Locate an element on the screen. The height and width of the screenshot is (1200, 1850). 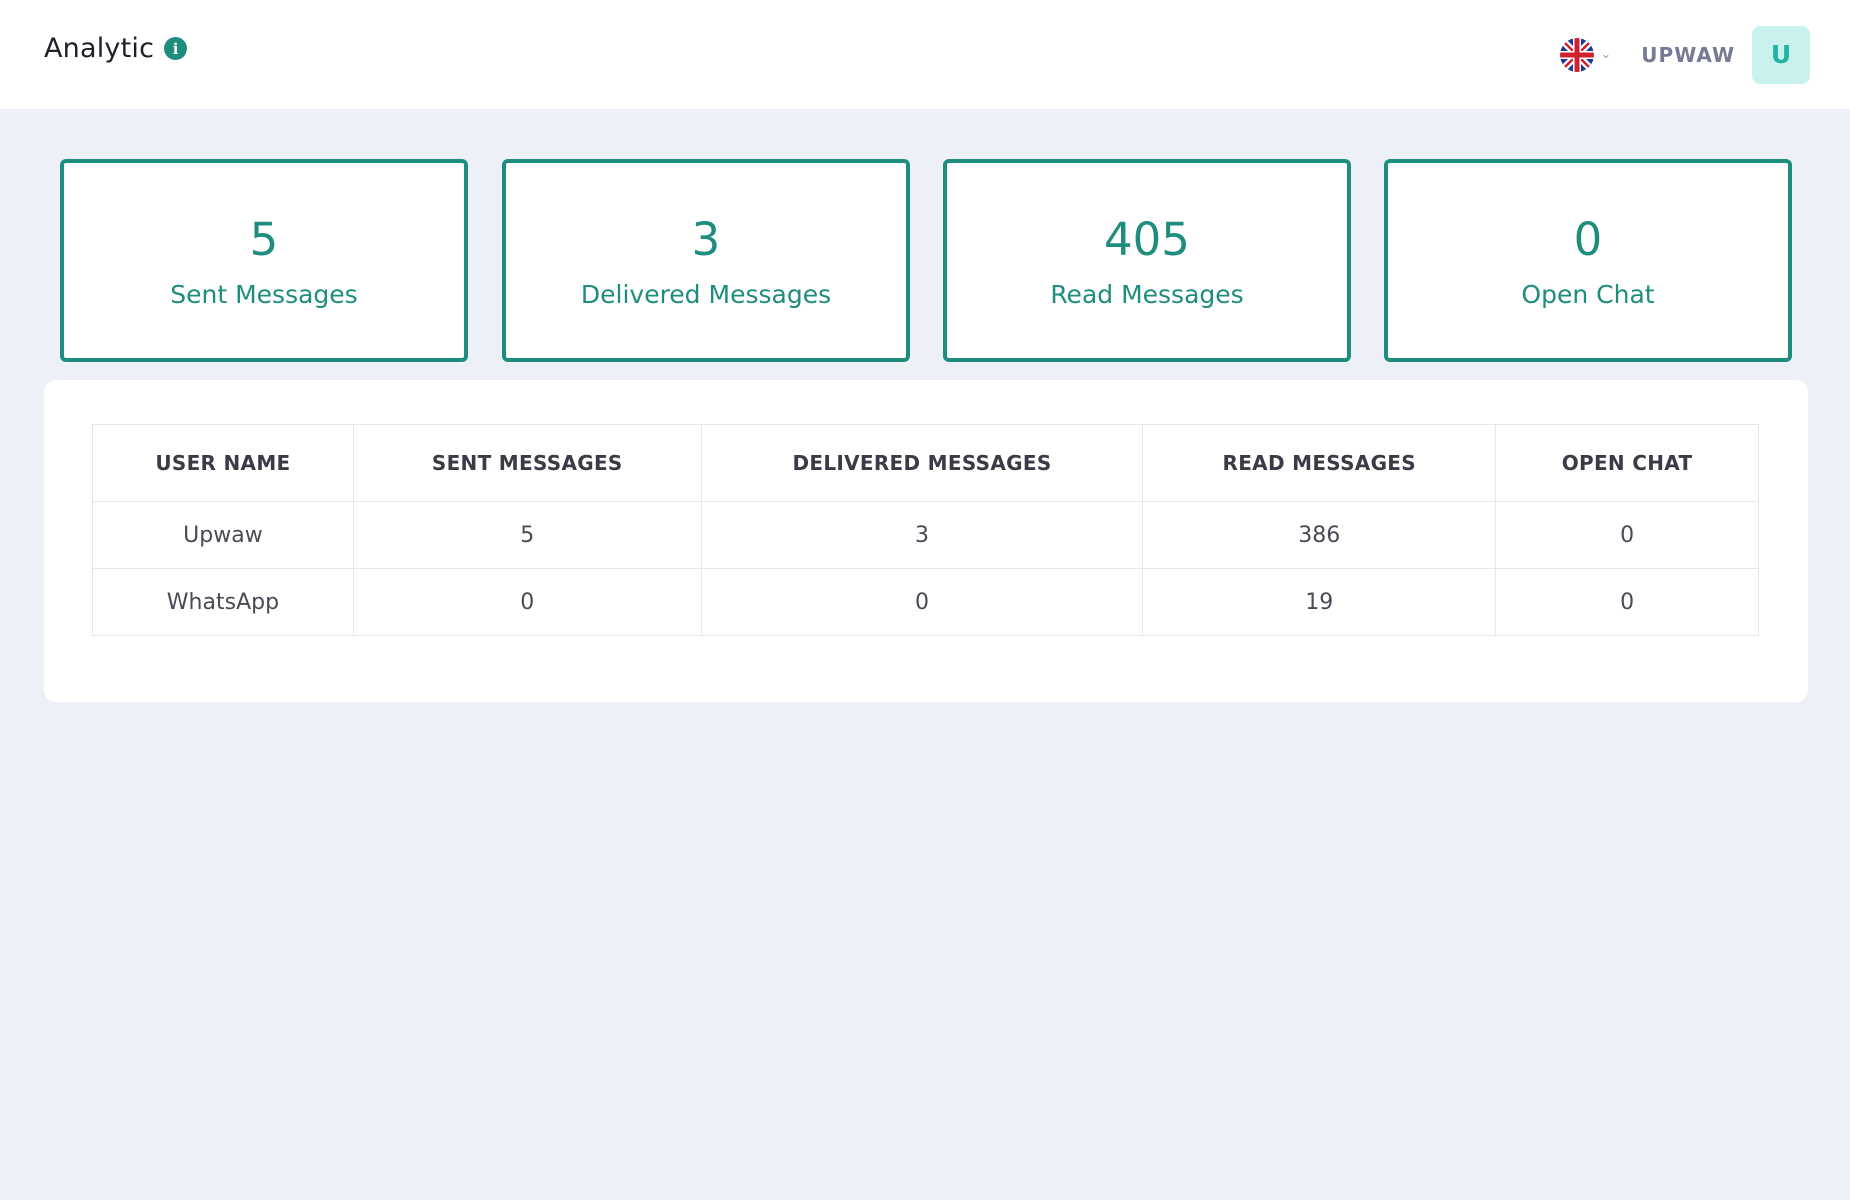
page-title: Analytic is located at coordinates (99, 48).